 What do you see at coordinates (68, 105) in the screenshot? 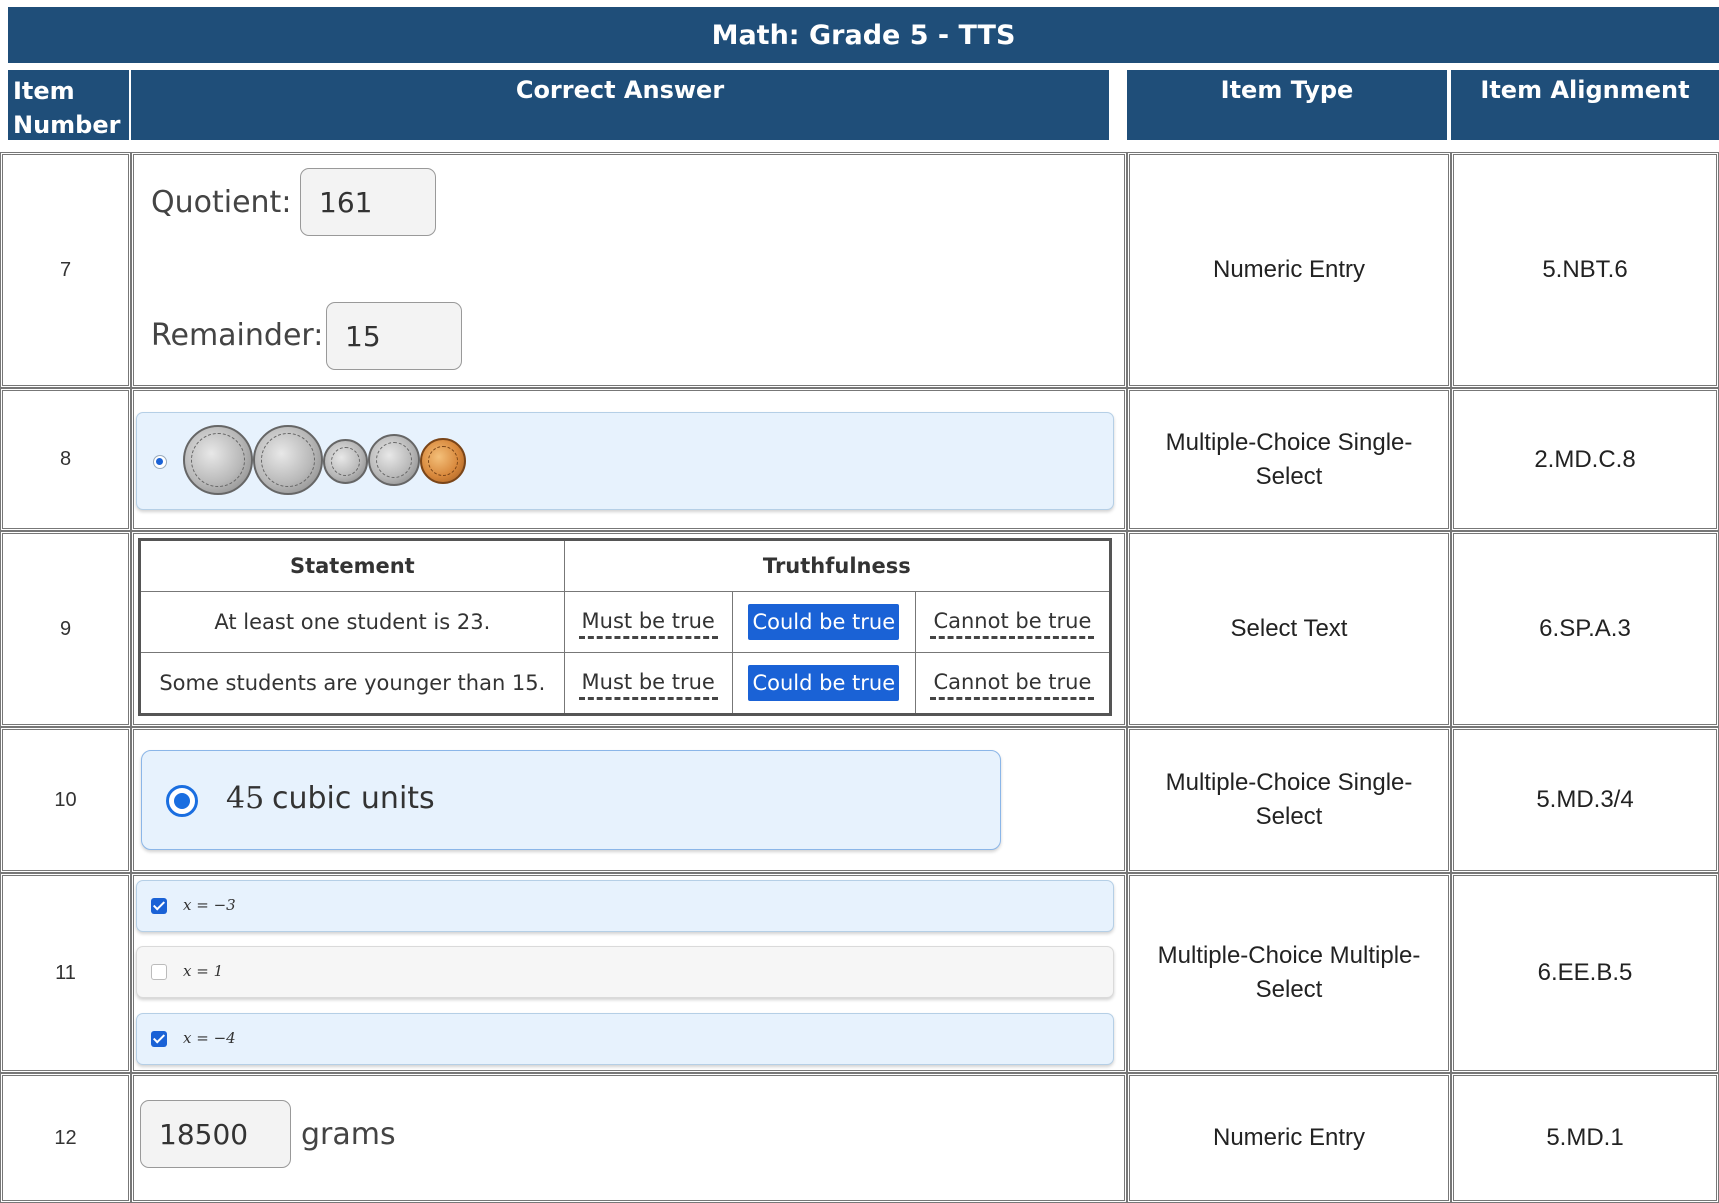
I see `header-item-number: Item Number` at bounding box center [68, 105].